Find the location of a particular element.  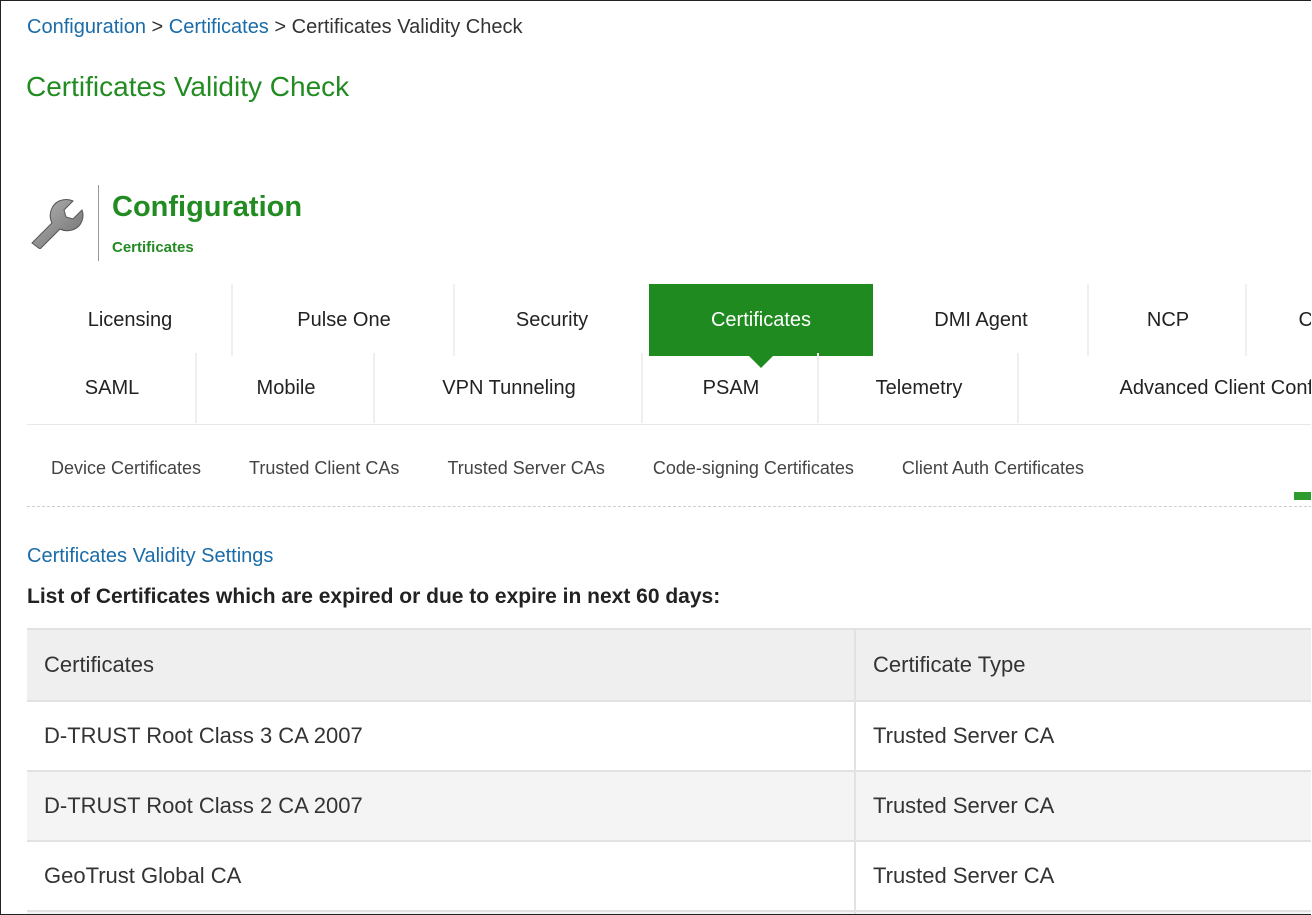

column-header-certificate-type: Certificate Type is located at coordinates (1083, 665).